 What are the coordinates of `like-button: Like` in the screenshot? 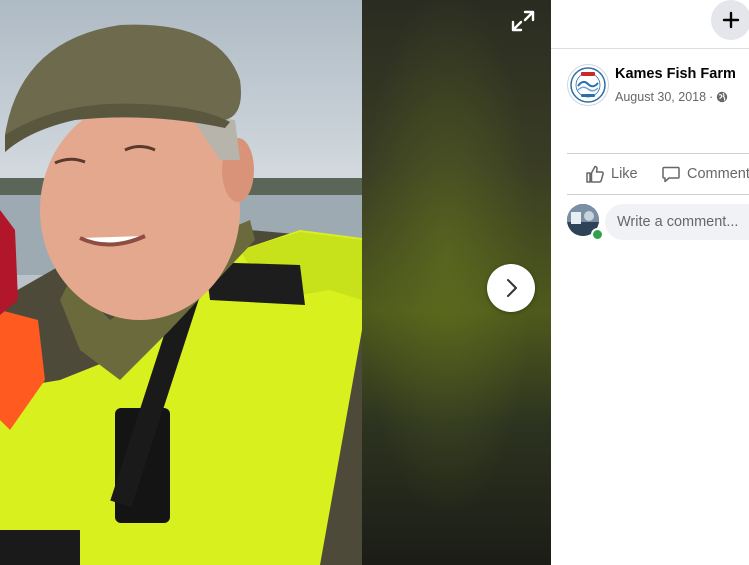 It's located at (611, 174).